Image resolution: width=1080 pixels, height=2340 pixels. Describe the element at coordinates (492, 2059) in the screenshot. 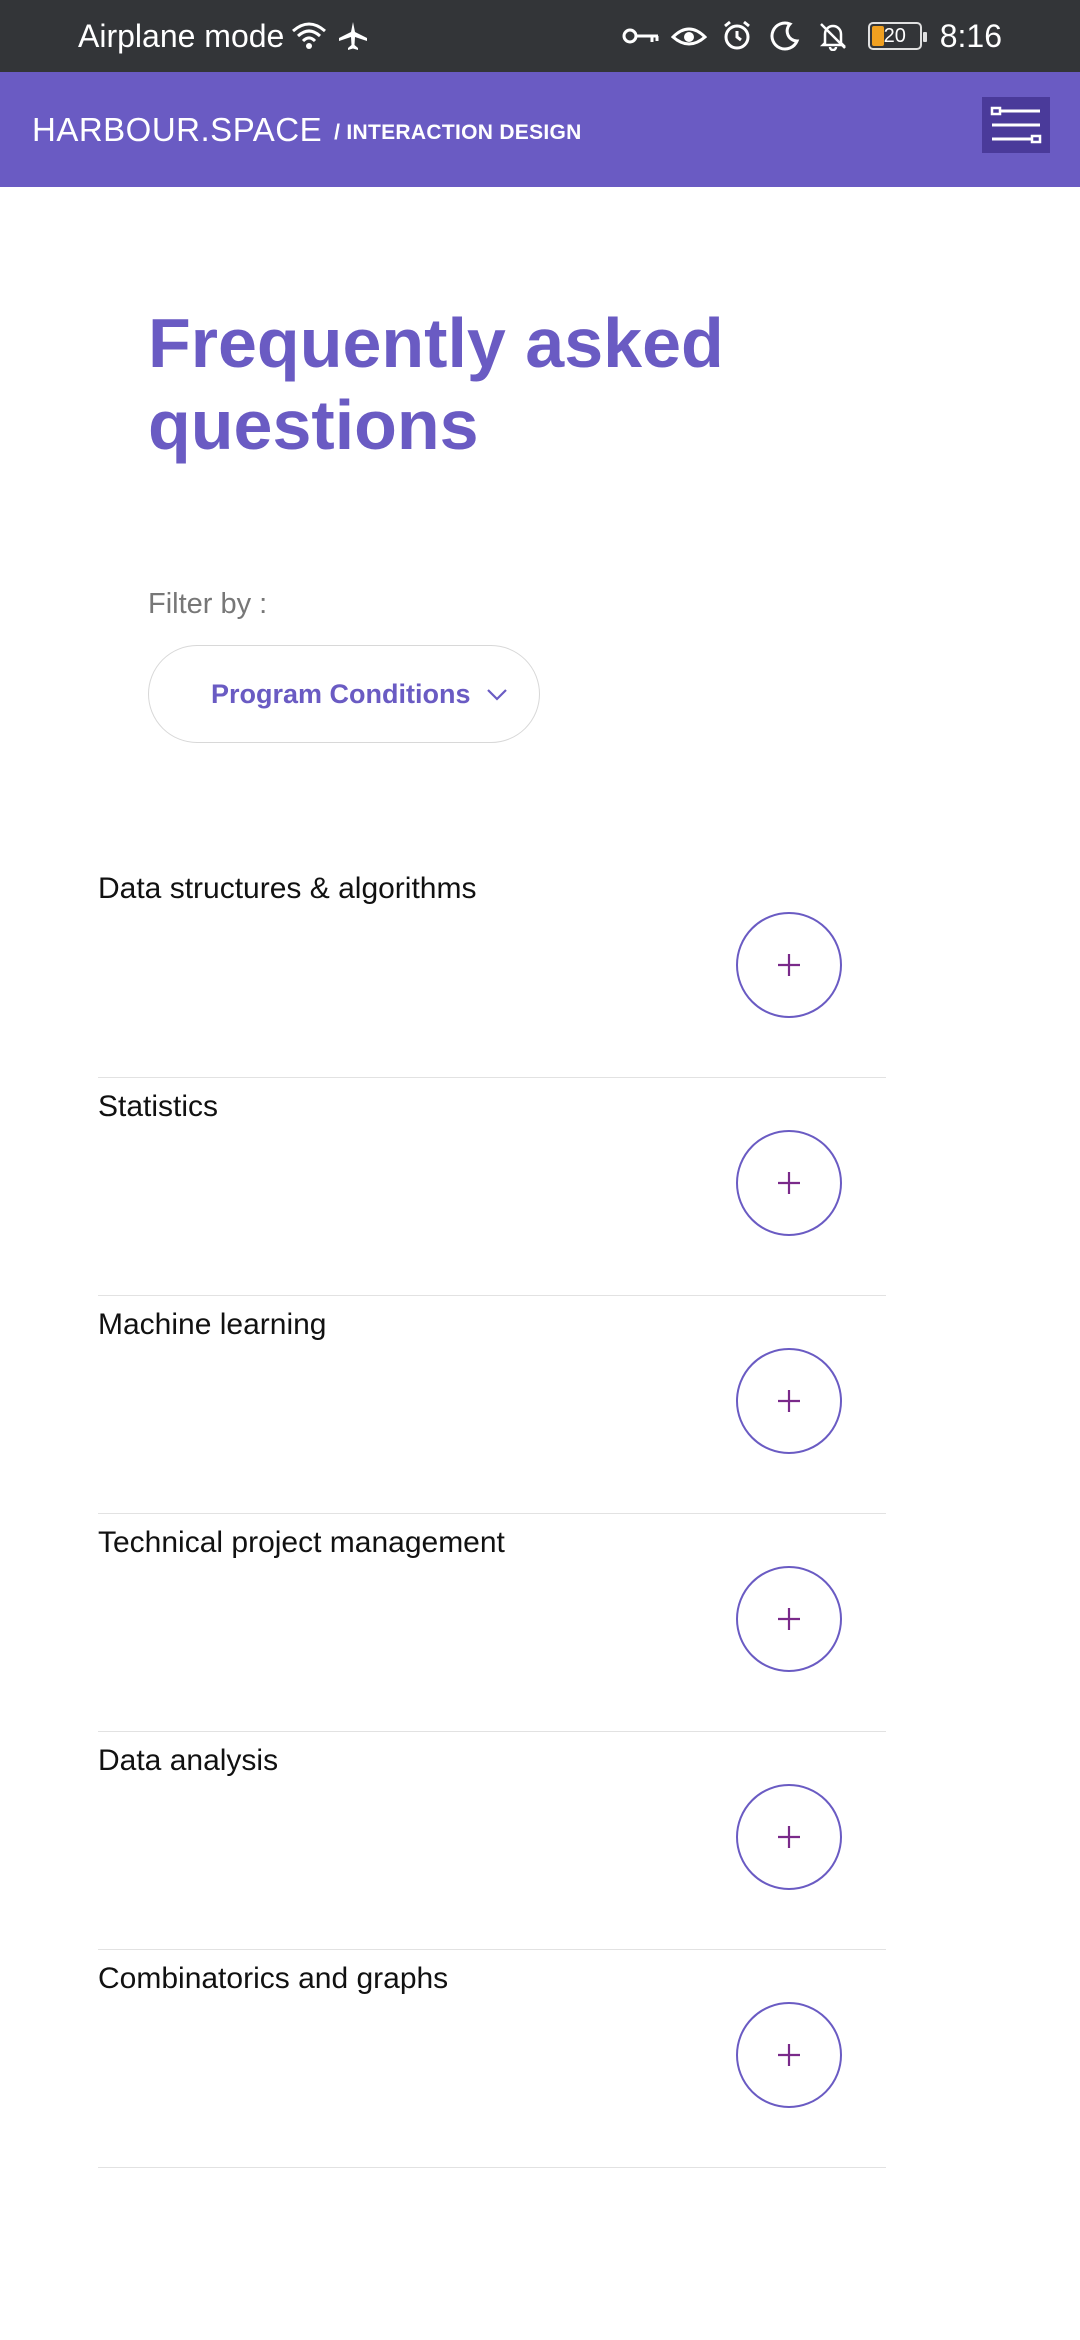

I see `faq-item: Combinatorics and graphs` at that location.